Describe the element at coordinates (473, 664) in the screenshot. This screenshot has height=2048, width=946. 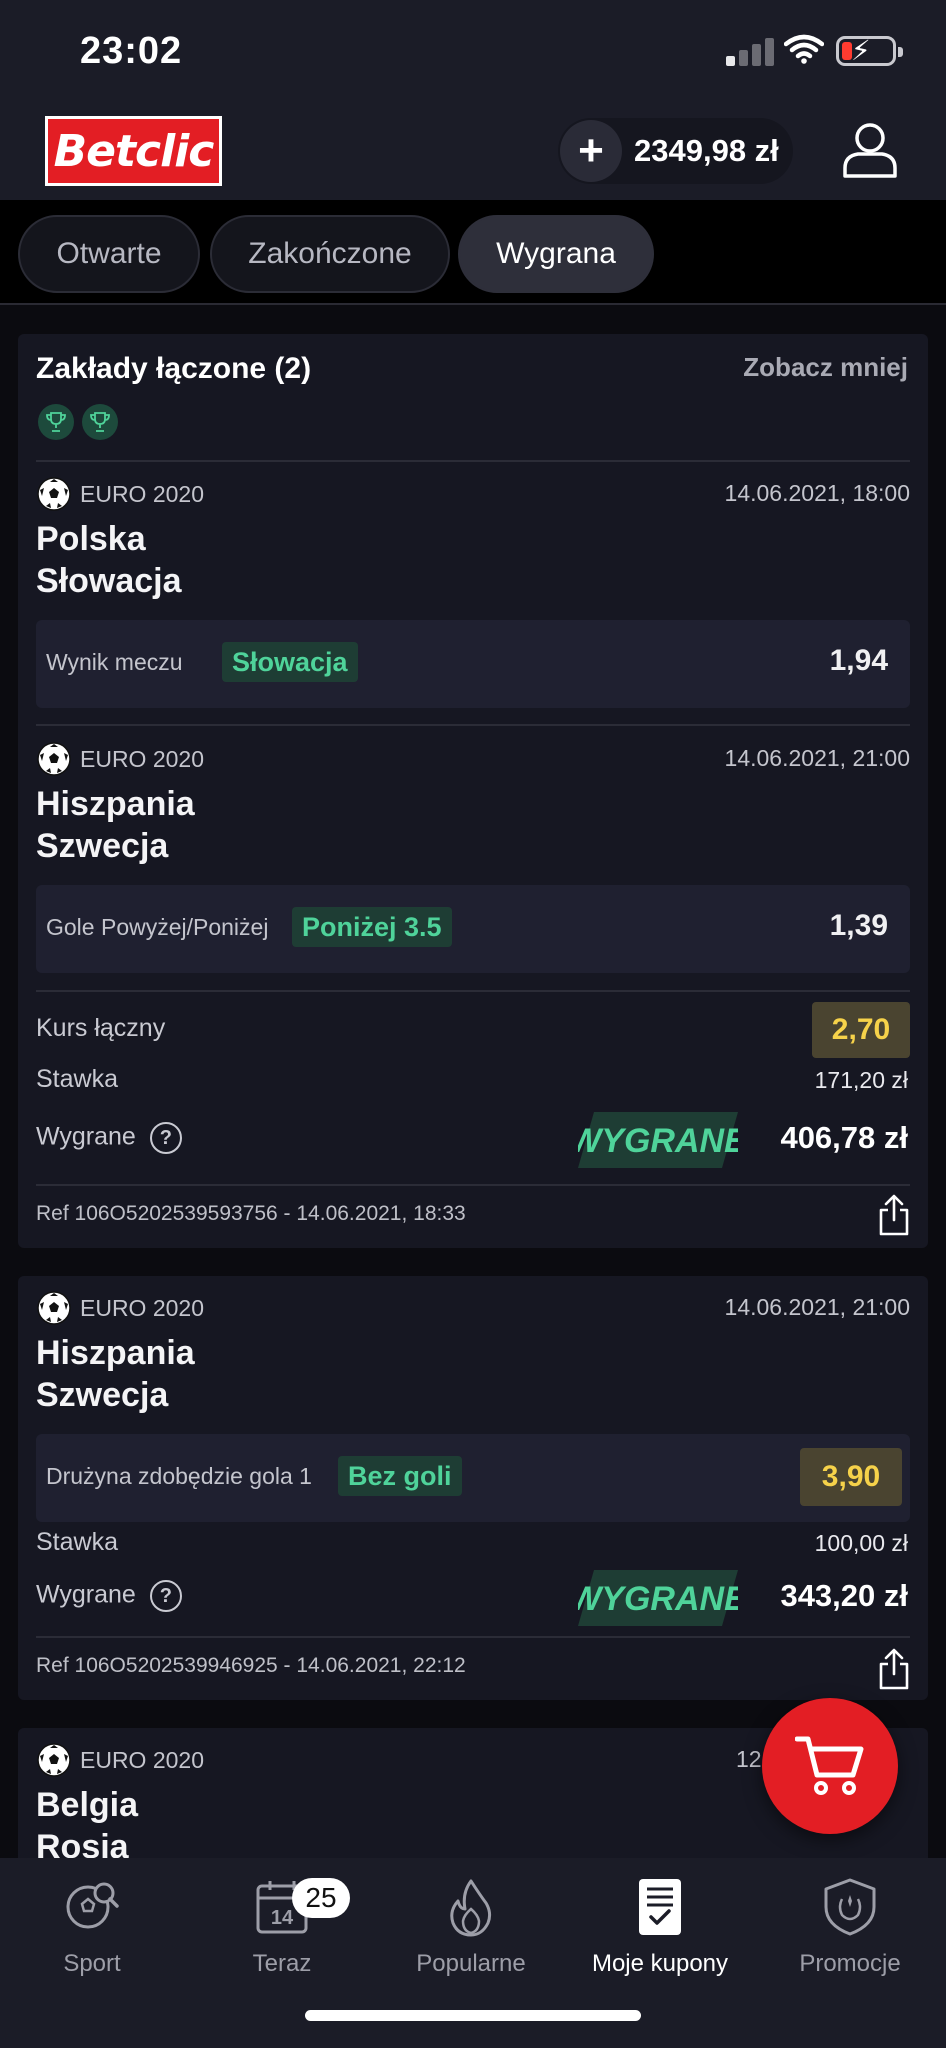
I see `market-row: Wynik meczu Słowacja 1,94` at that location.